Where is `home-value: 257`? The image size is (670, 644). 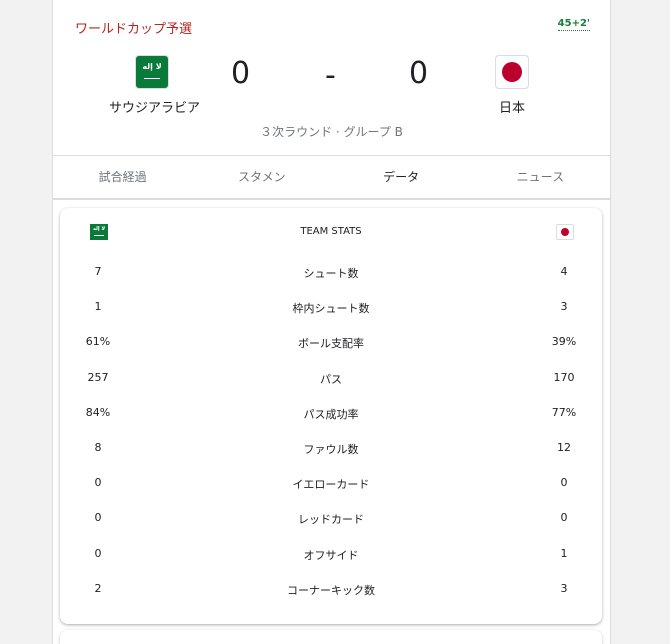
home-value: 257 is located at coordinates (98, 377).